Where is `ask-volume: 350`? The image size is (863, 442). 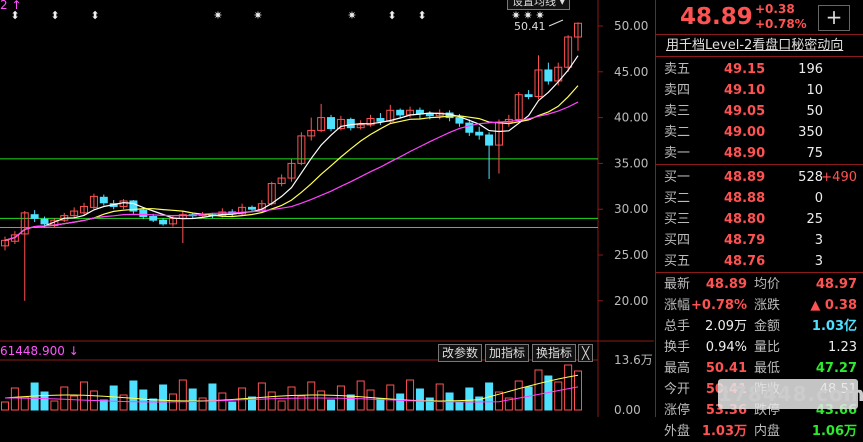
ask-volume: 350 is located at coordinates (810, 132).